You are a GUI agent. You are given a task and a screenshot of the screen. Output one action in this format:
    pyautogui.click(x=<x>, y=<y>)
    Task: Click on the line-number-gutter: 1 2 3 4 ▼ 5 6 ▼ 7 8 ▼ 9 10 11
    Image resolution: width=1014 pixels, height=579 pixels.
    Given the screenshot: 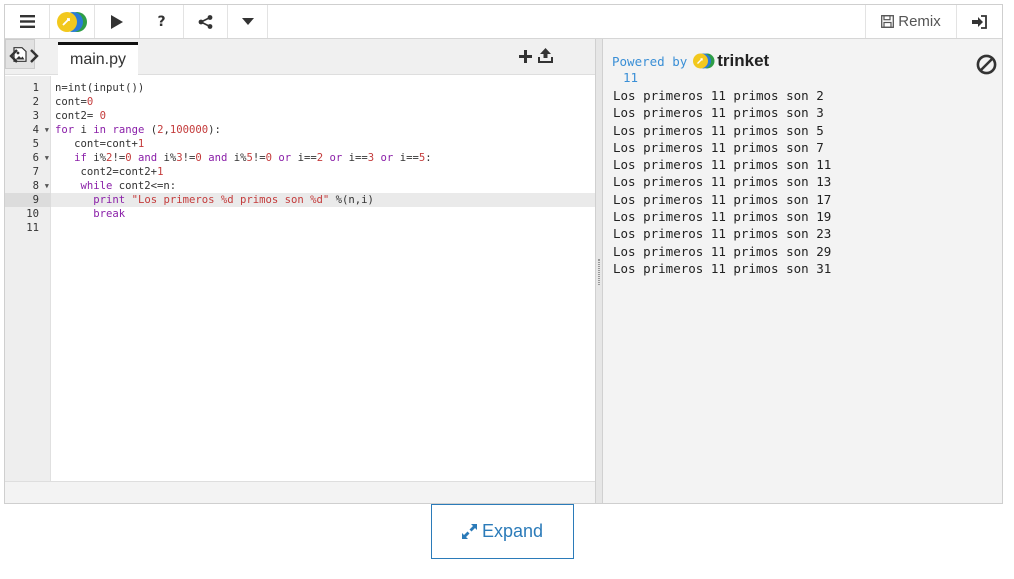 What is the action you would take?
    pyautogui.click(x=28, y=278)
    